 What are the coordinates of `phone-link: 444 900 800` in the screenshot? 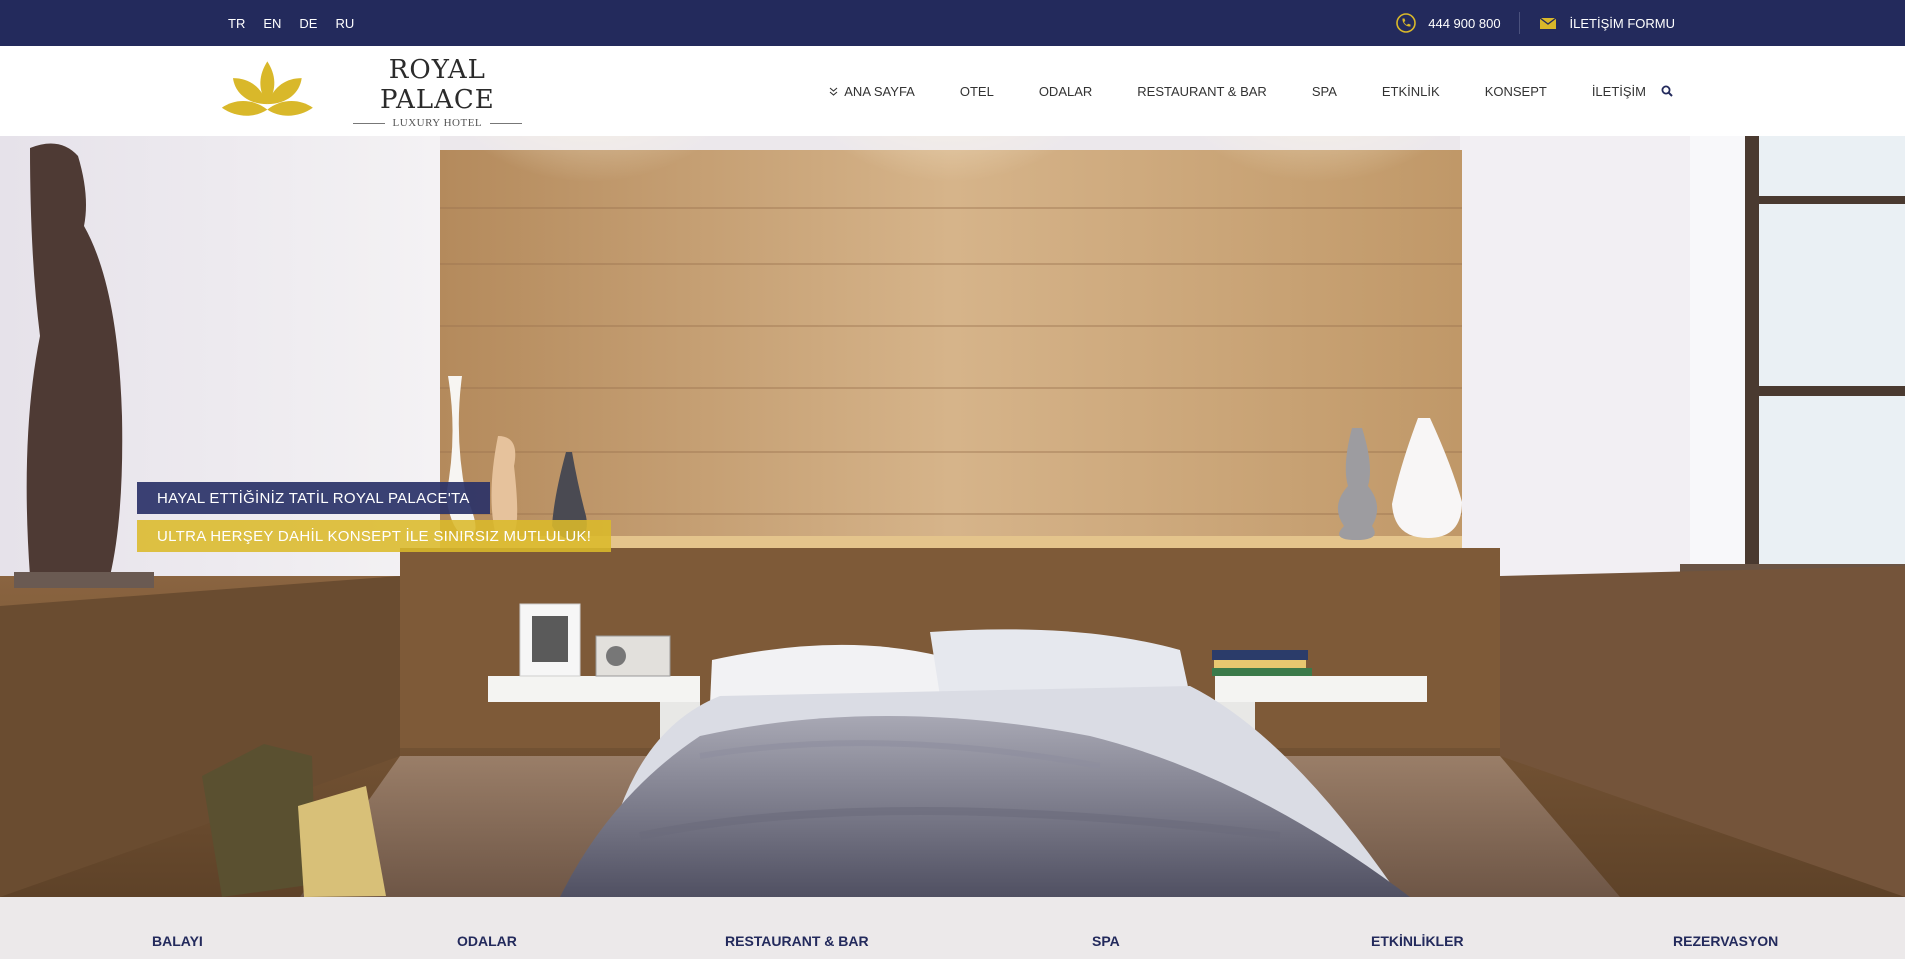 It's located at (1448, 23).